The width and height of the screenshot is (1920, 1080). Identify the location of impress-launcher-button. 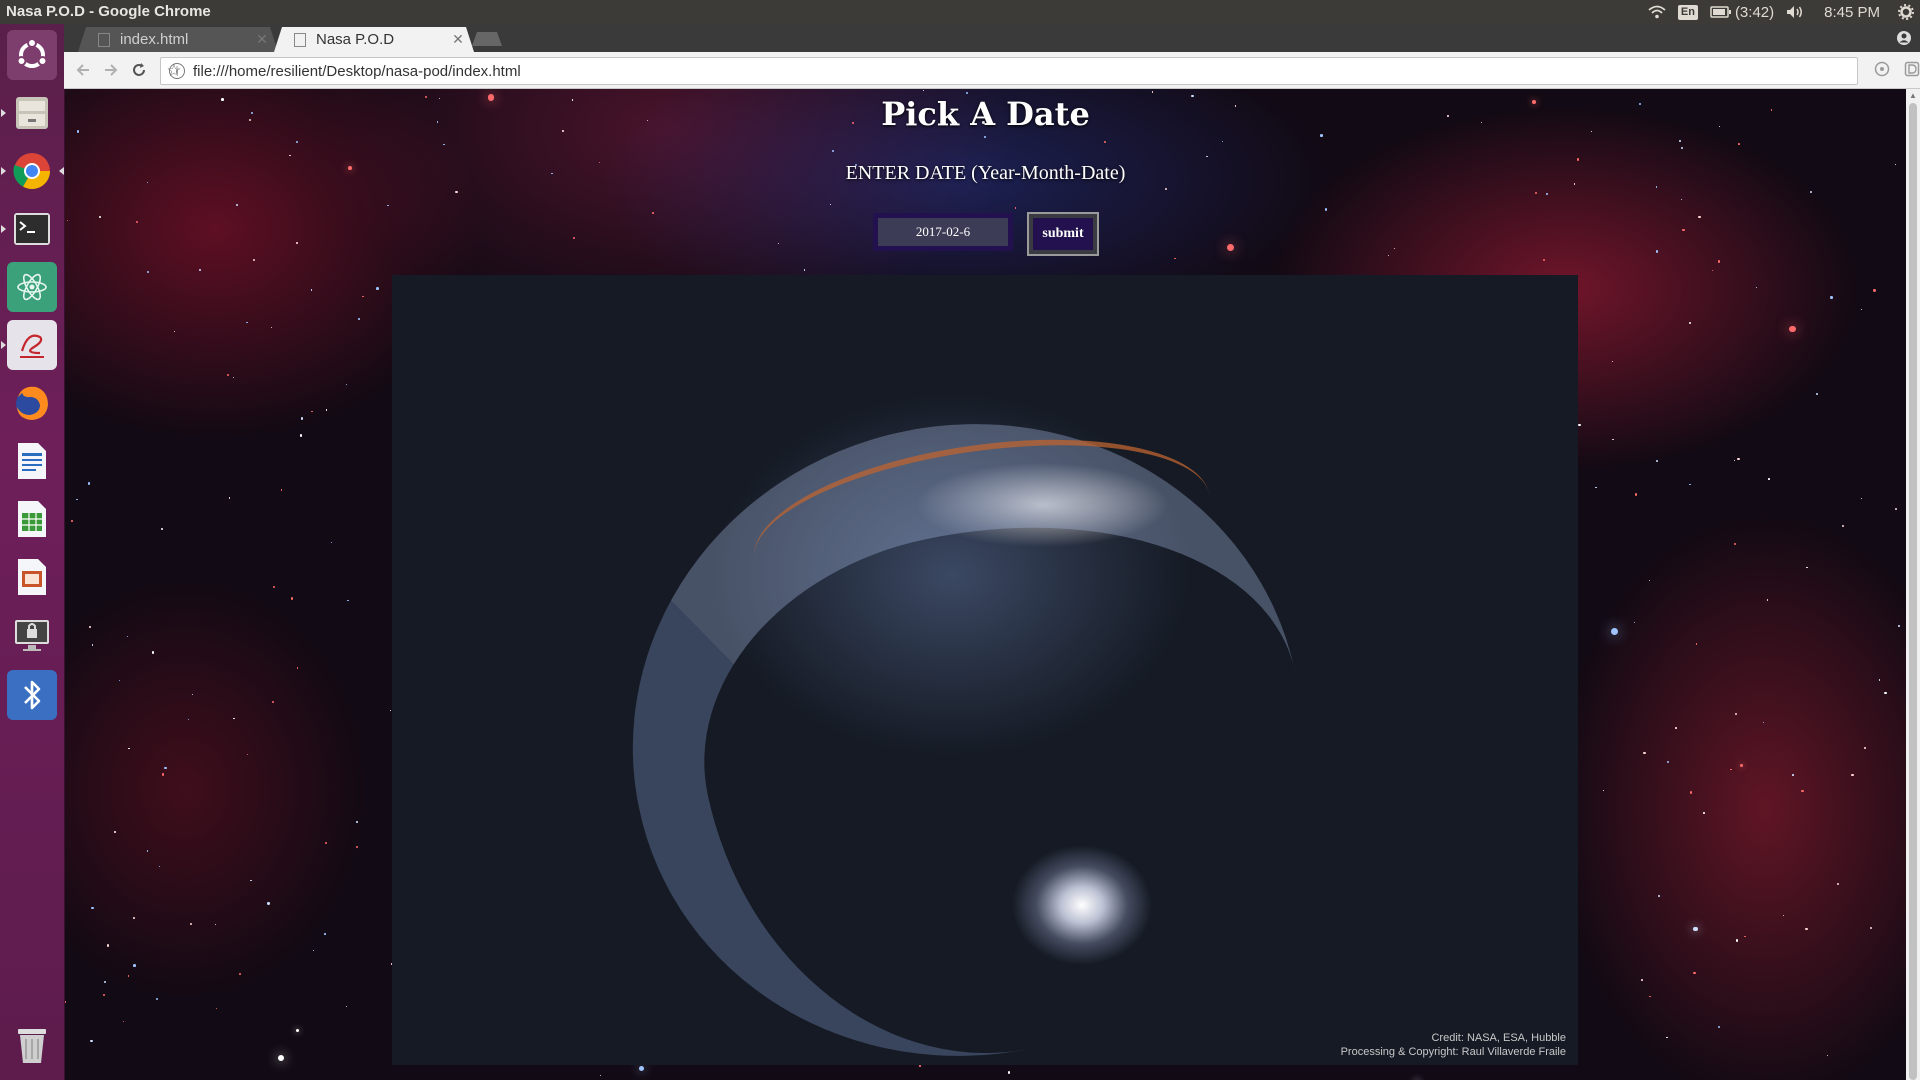
(32, 577).